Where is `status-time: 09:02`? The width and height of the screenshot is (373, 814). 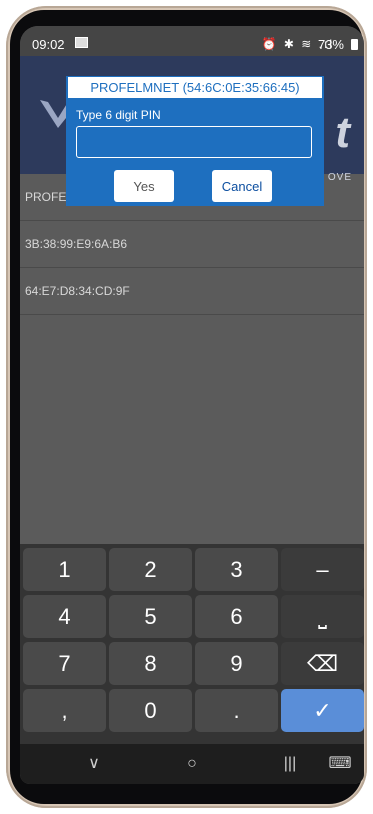 status-time: 09:02 is located at coordinates (48, 44).